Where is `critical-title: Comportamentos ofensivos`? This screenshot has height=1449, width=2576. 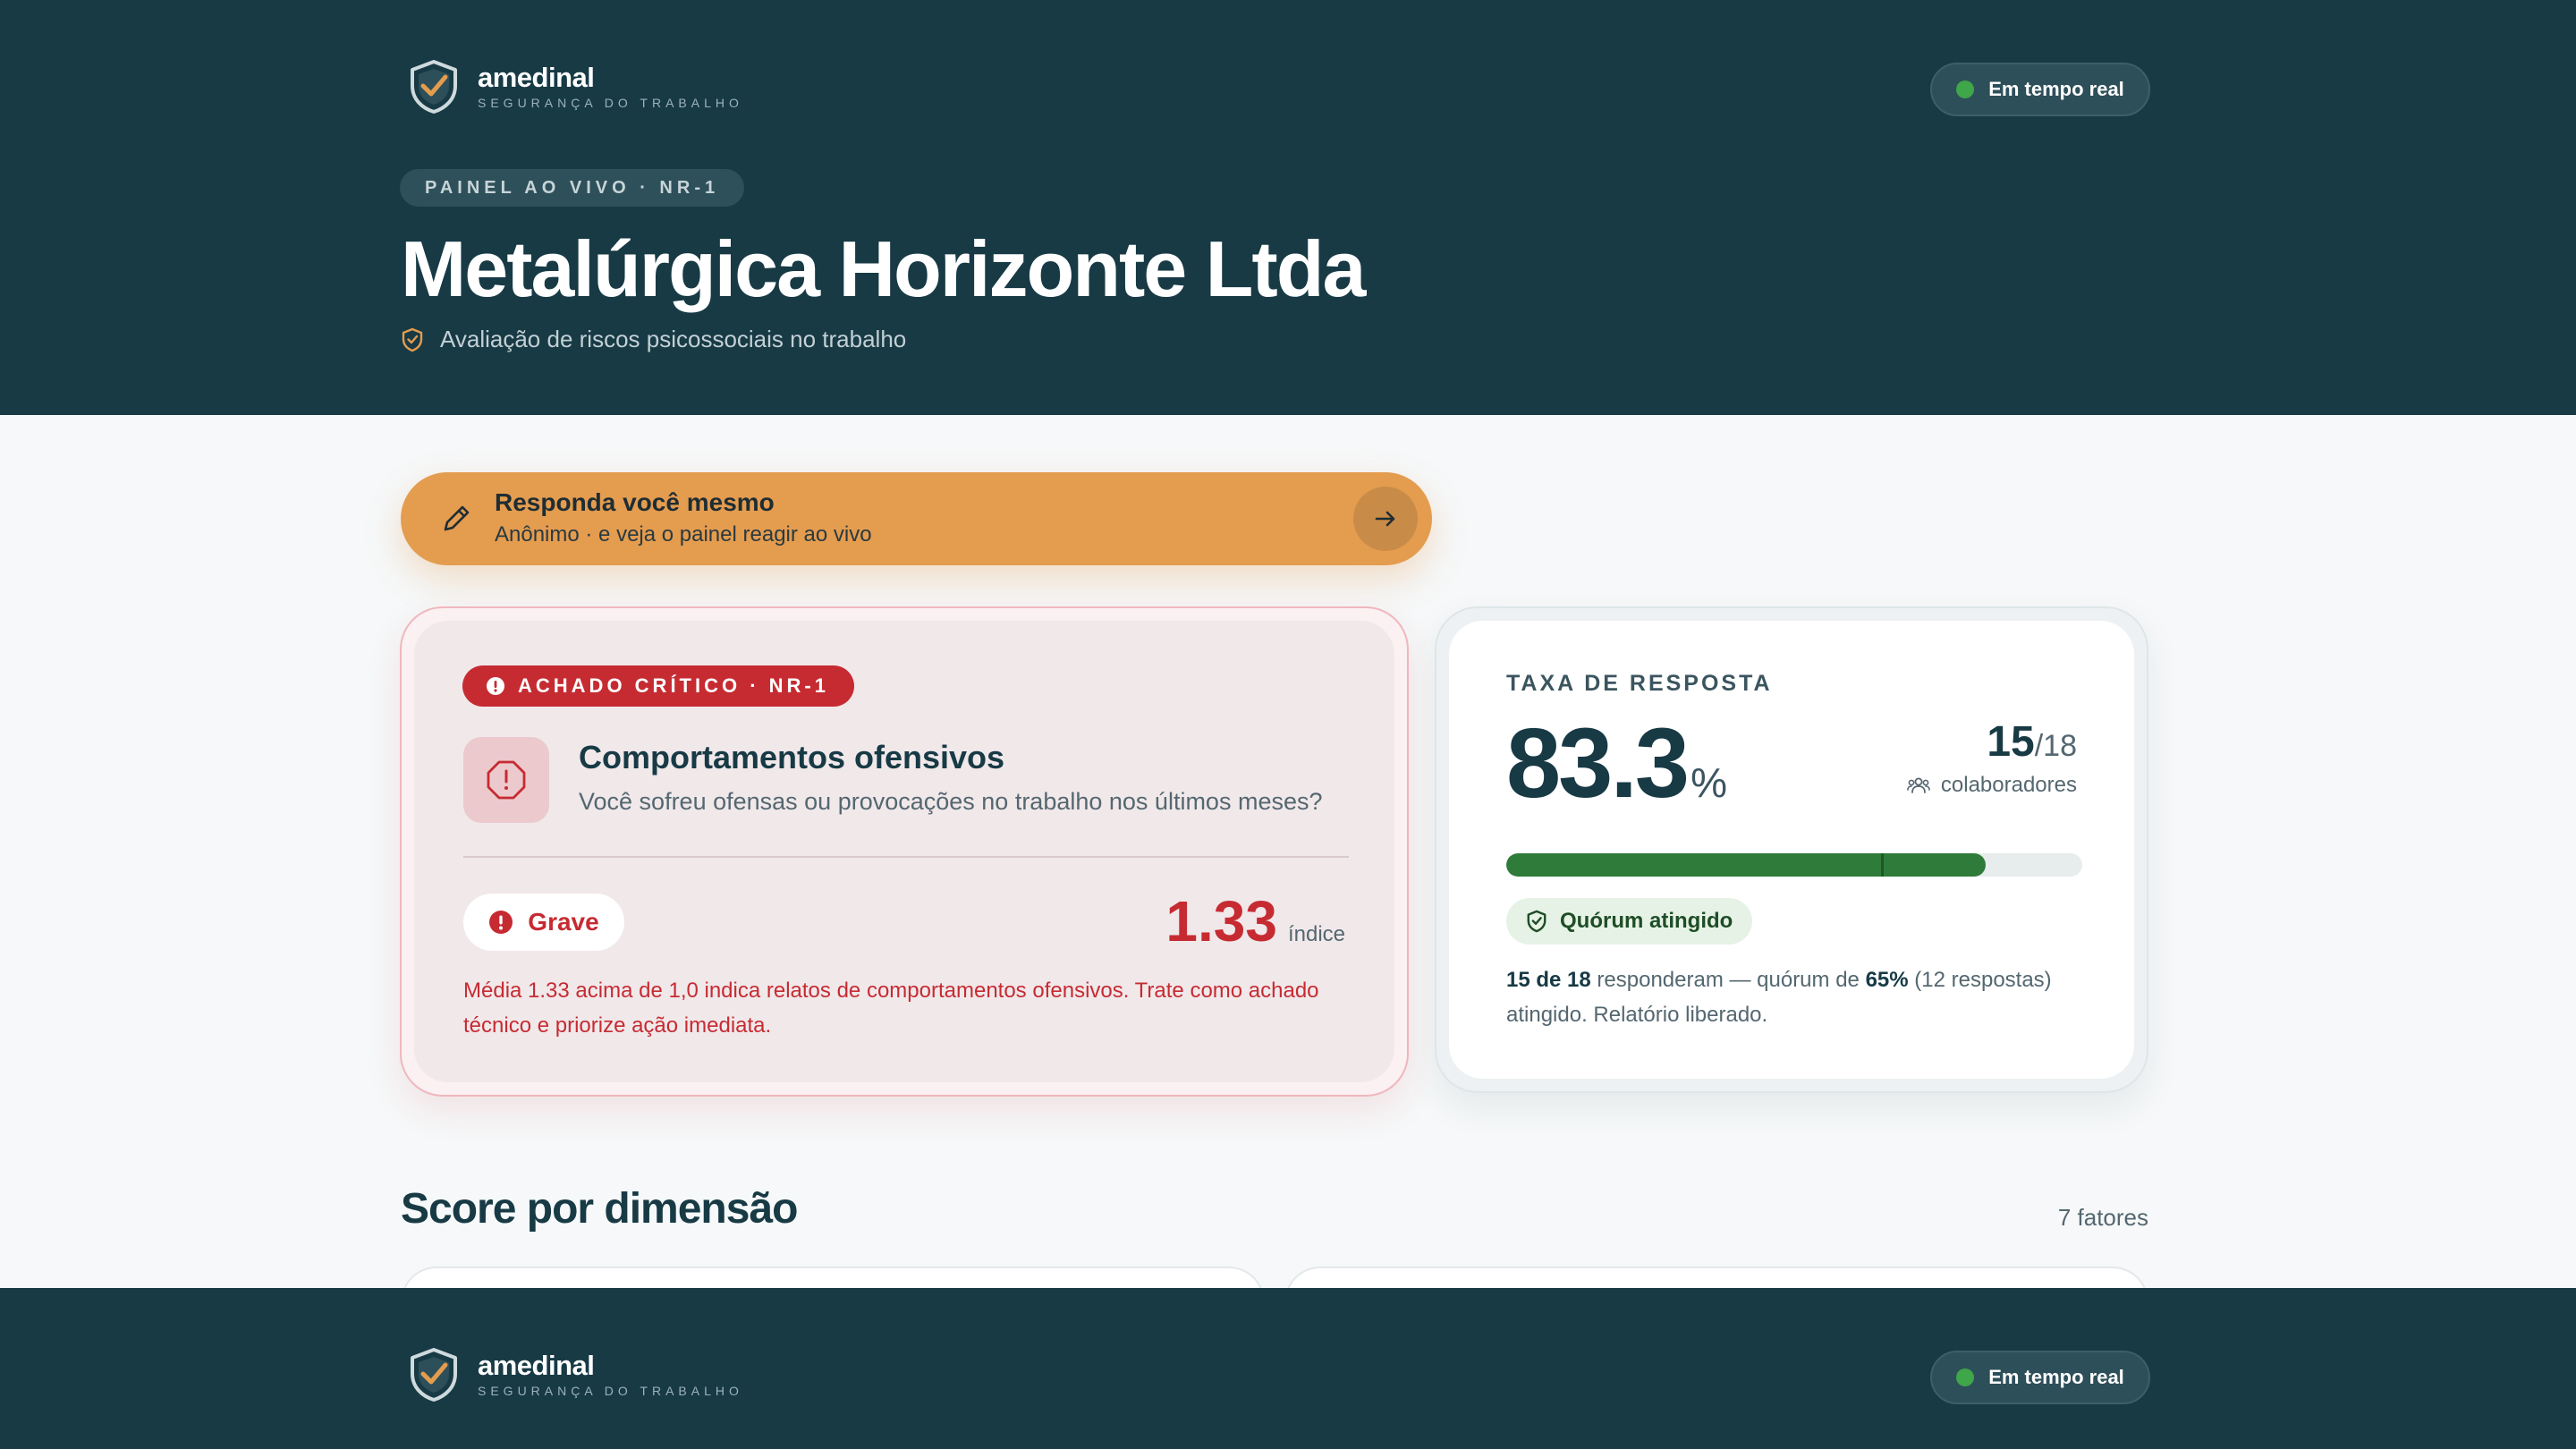
critical-title: Comportamentos ofensivos is located at coordinates (792, 757).